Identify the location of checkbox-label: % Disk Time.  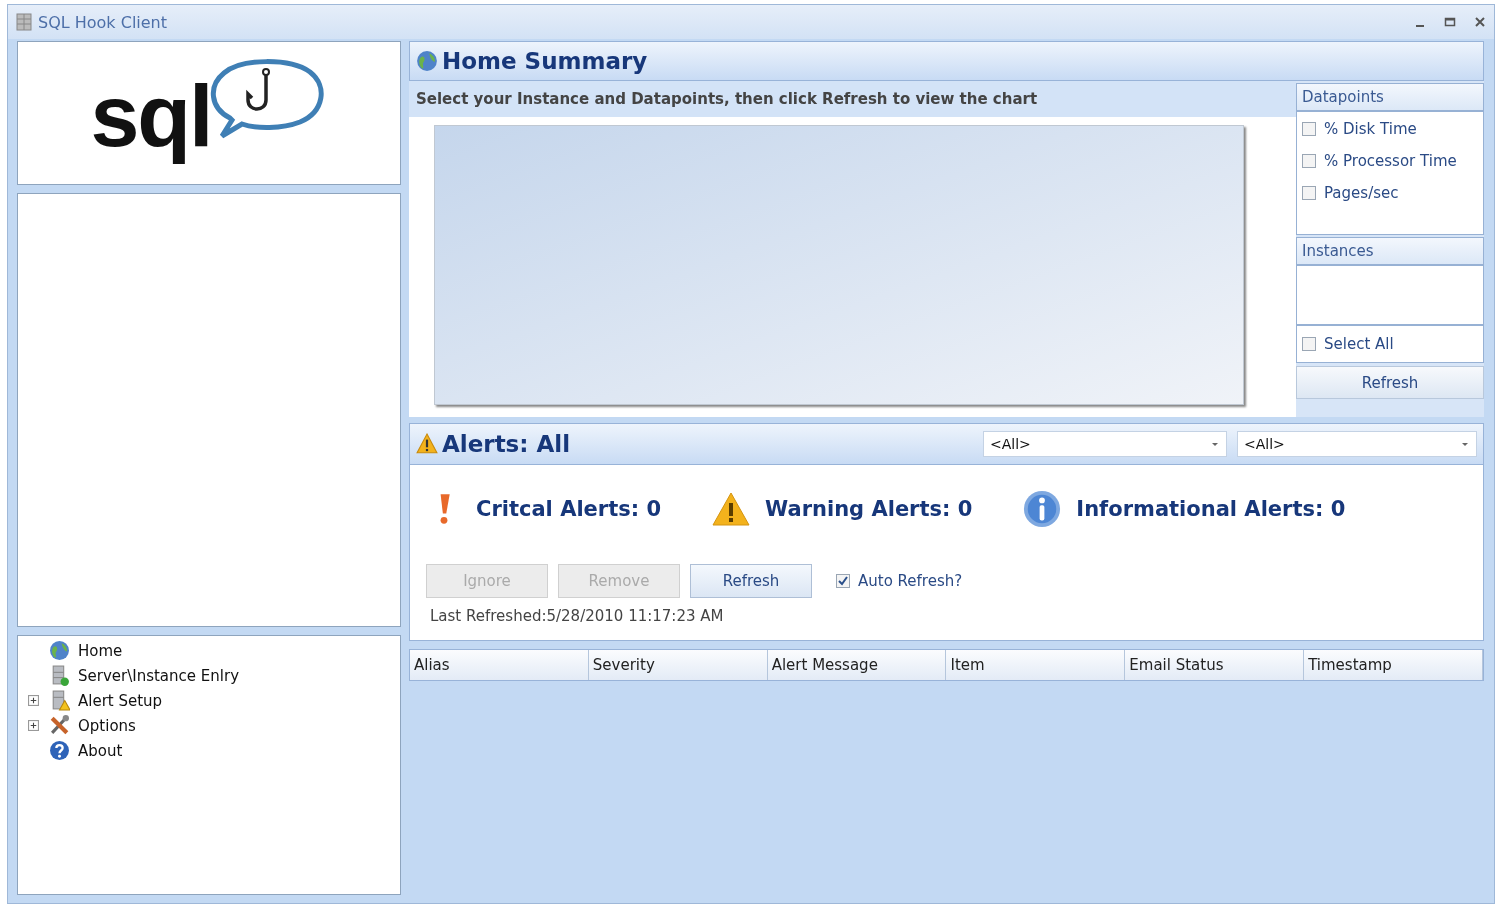
(1370, 129).